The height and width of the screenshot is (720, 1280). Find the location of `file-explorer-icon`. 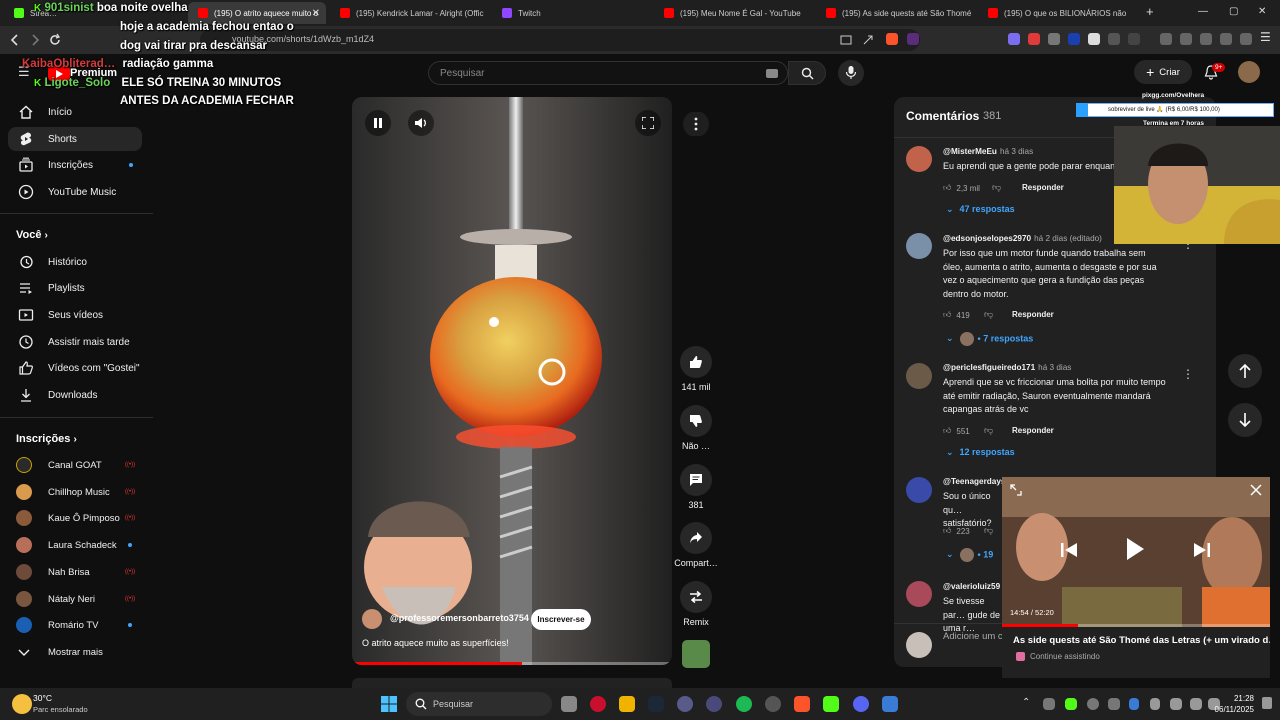

file-explorer-icon is located at coordinates (627, 704).